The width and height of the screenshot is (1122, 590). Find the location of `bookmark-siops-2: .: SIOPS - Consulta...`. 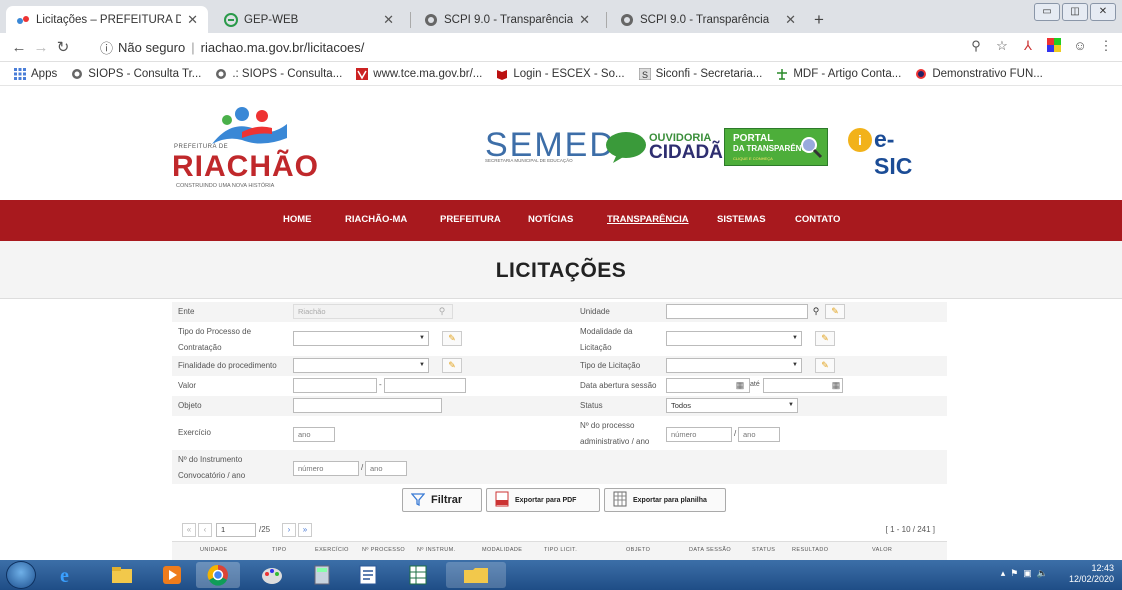

bookmark-siops-2: .: SIOPS - Consulta... is located at coordinates (278, 74).